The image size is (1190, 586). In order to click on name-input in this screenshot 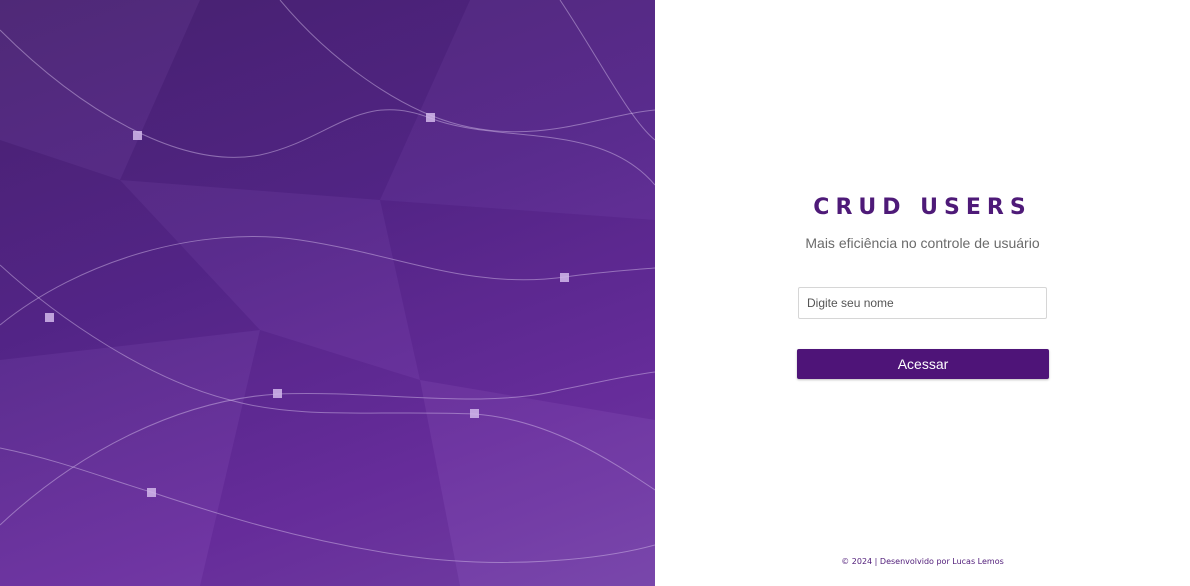, I will do `click(922, 303)`.